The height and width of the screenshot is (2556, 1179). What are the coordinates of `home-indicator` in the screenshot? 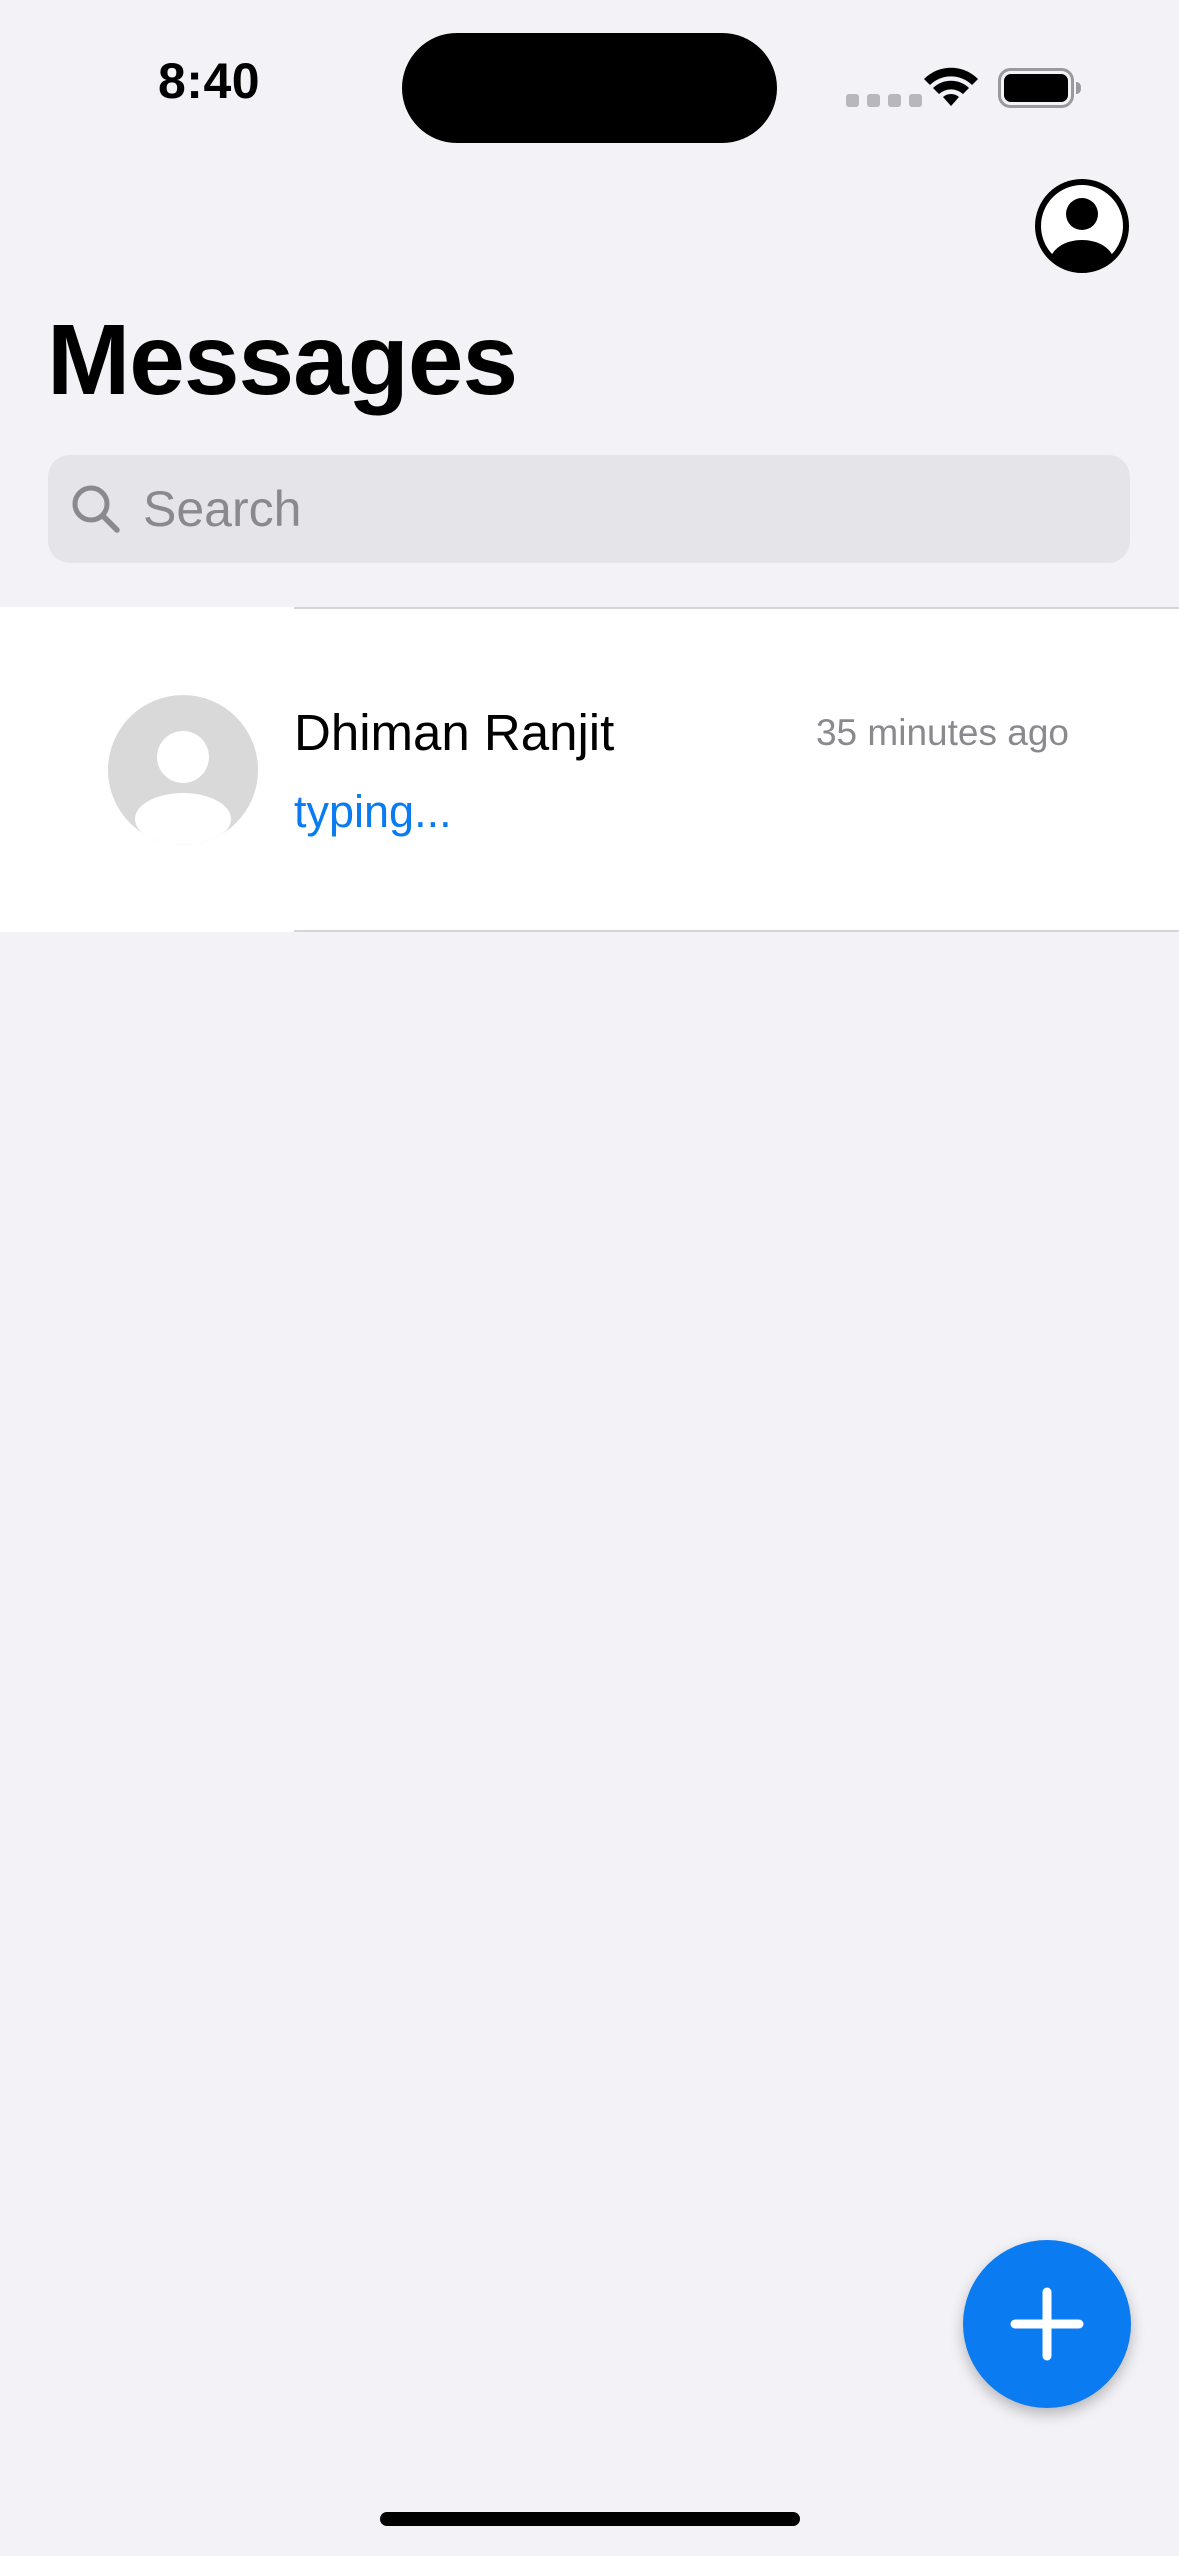 It's located at (590, 2519).